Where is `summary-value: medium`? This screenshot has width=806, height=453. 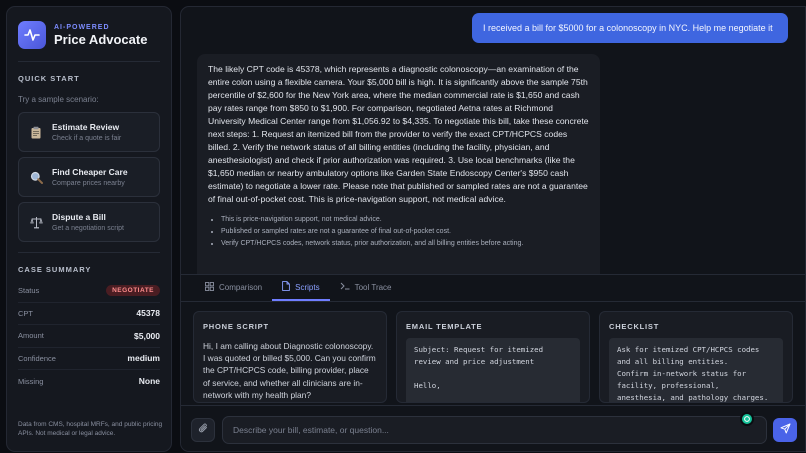 summary-value: medium is located at coordinates (143, 358).